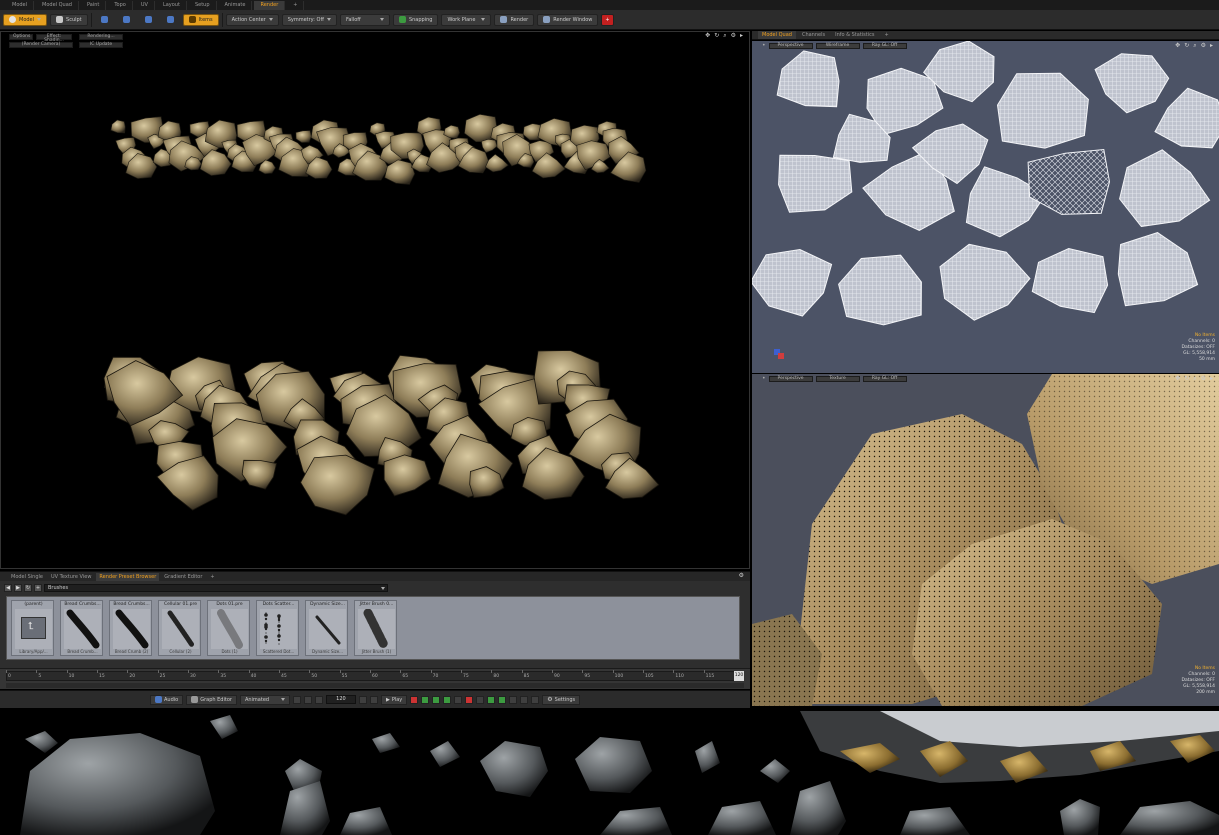  I want to click on next-frame-icon, so click(362, 699).